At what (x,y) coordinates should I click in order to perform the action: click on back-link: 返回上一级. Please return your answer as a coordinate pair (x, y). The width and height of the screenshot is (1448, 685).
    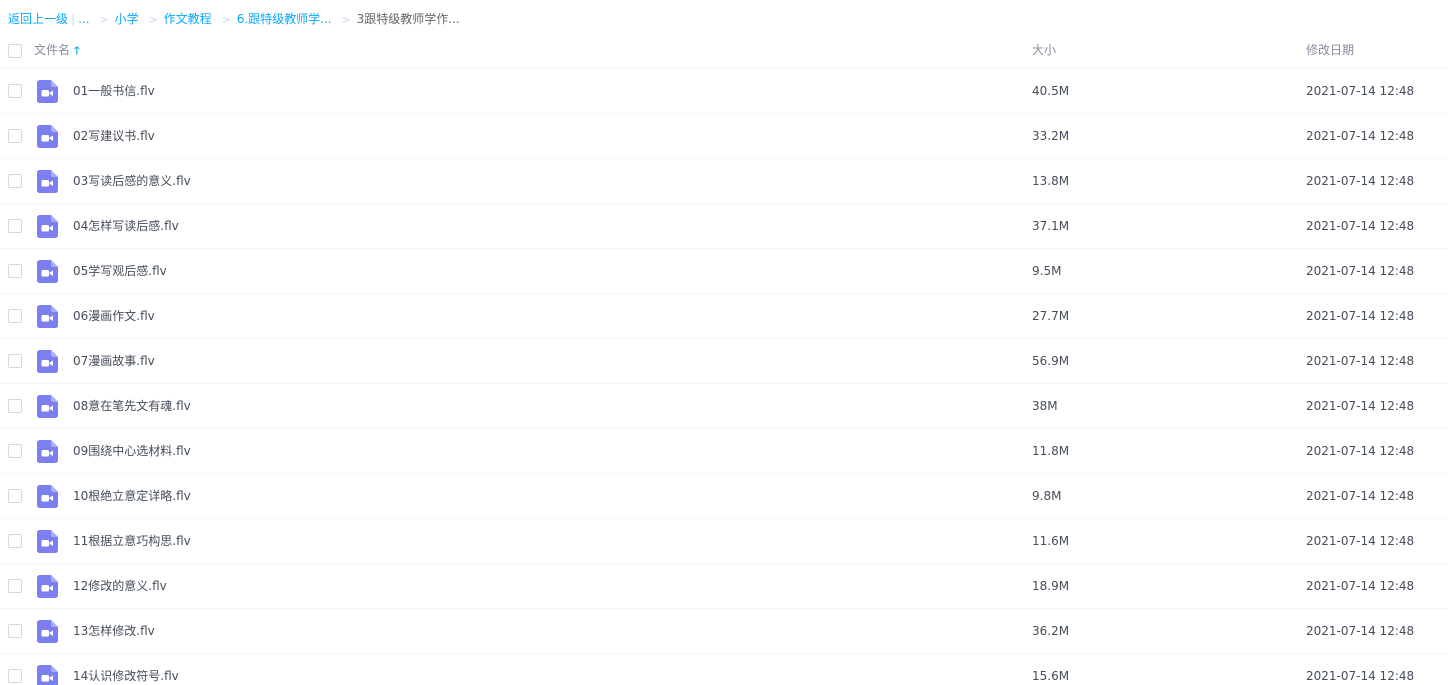
    Looking at the image, I should click on (38, 19).